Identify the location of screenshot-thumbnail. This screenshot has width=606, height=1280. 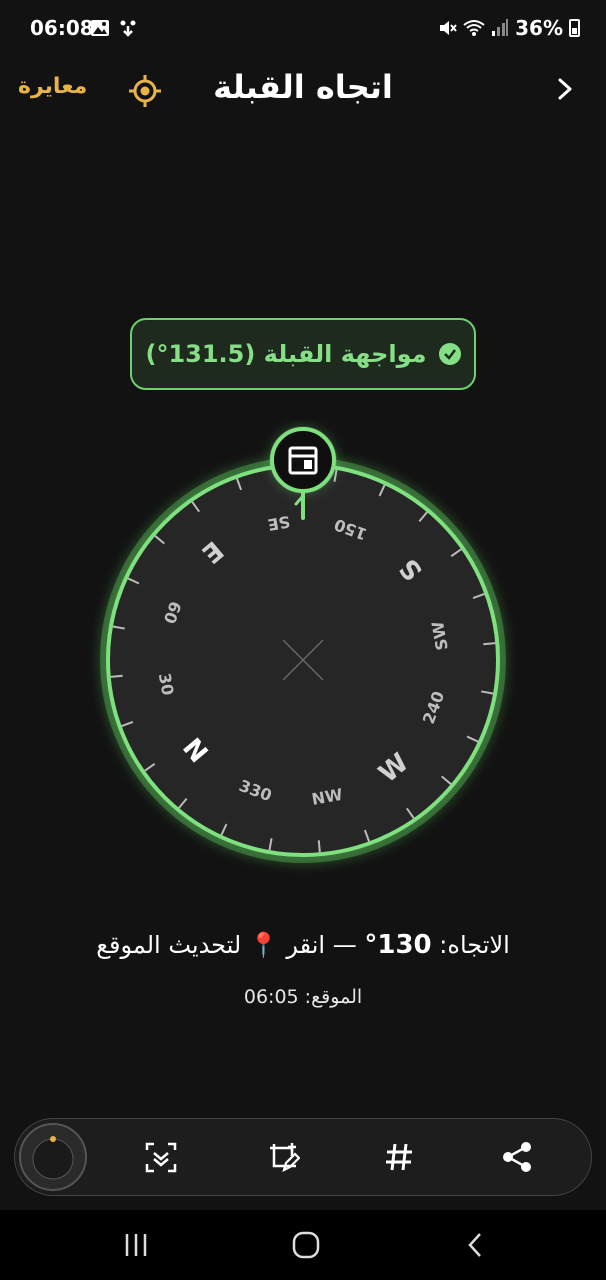
(53, 1157).